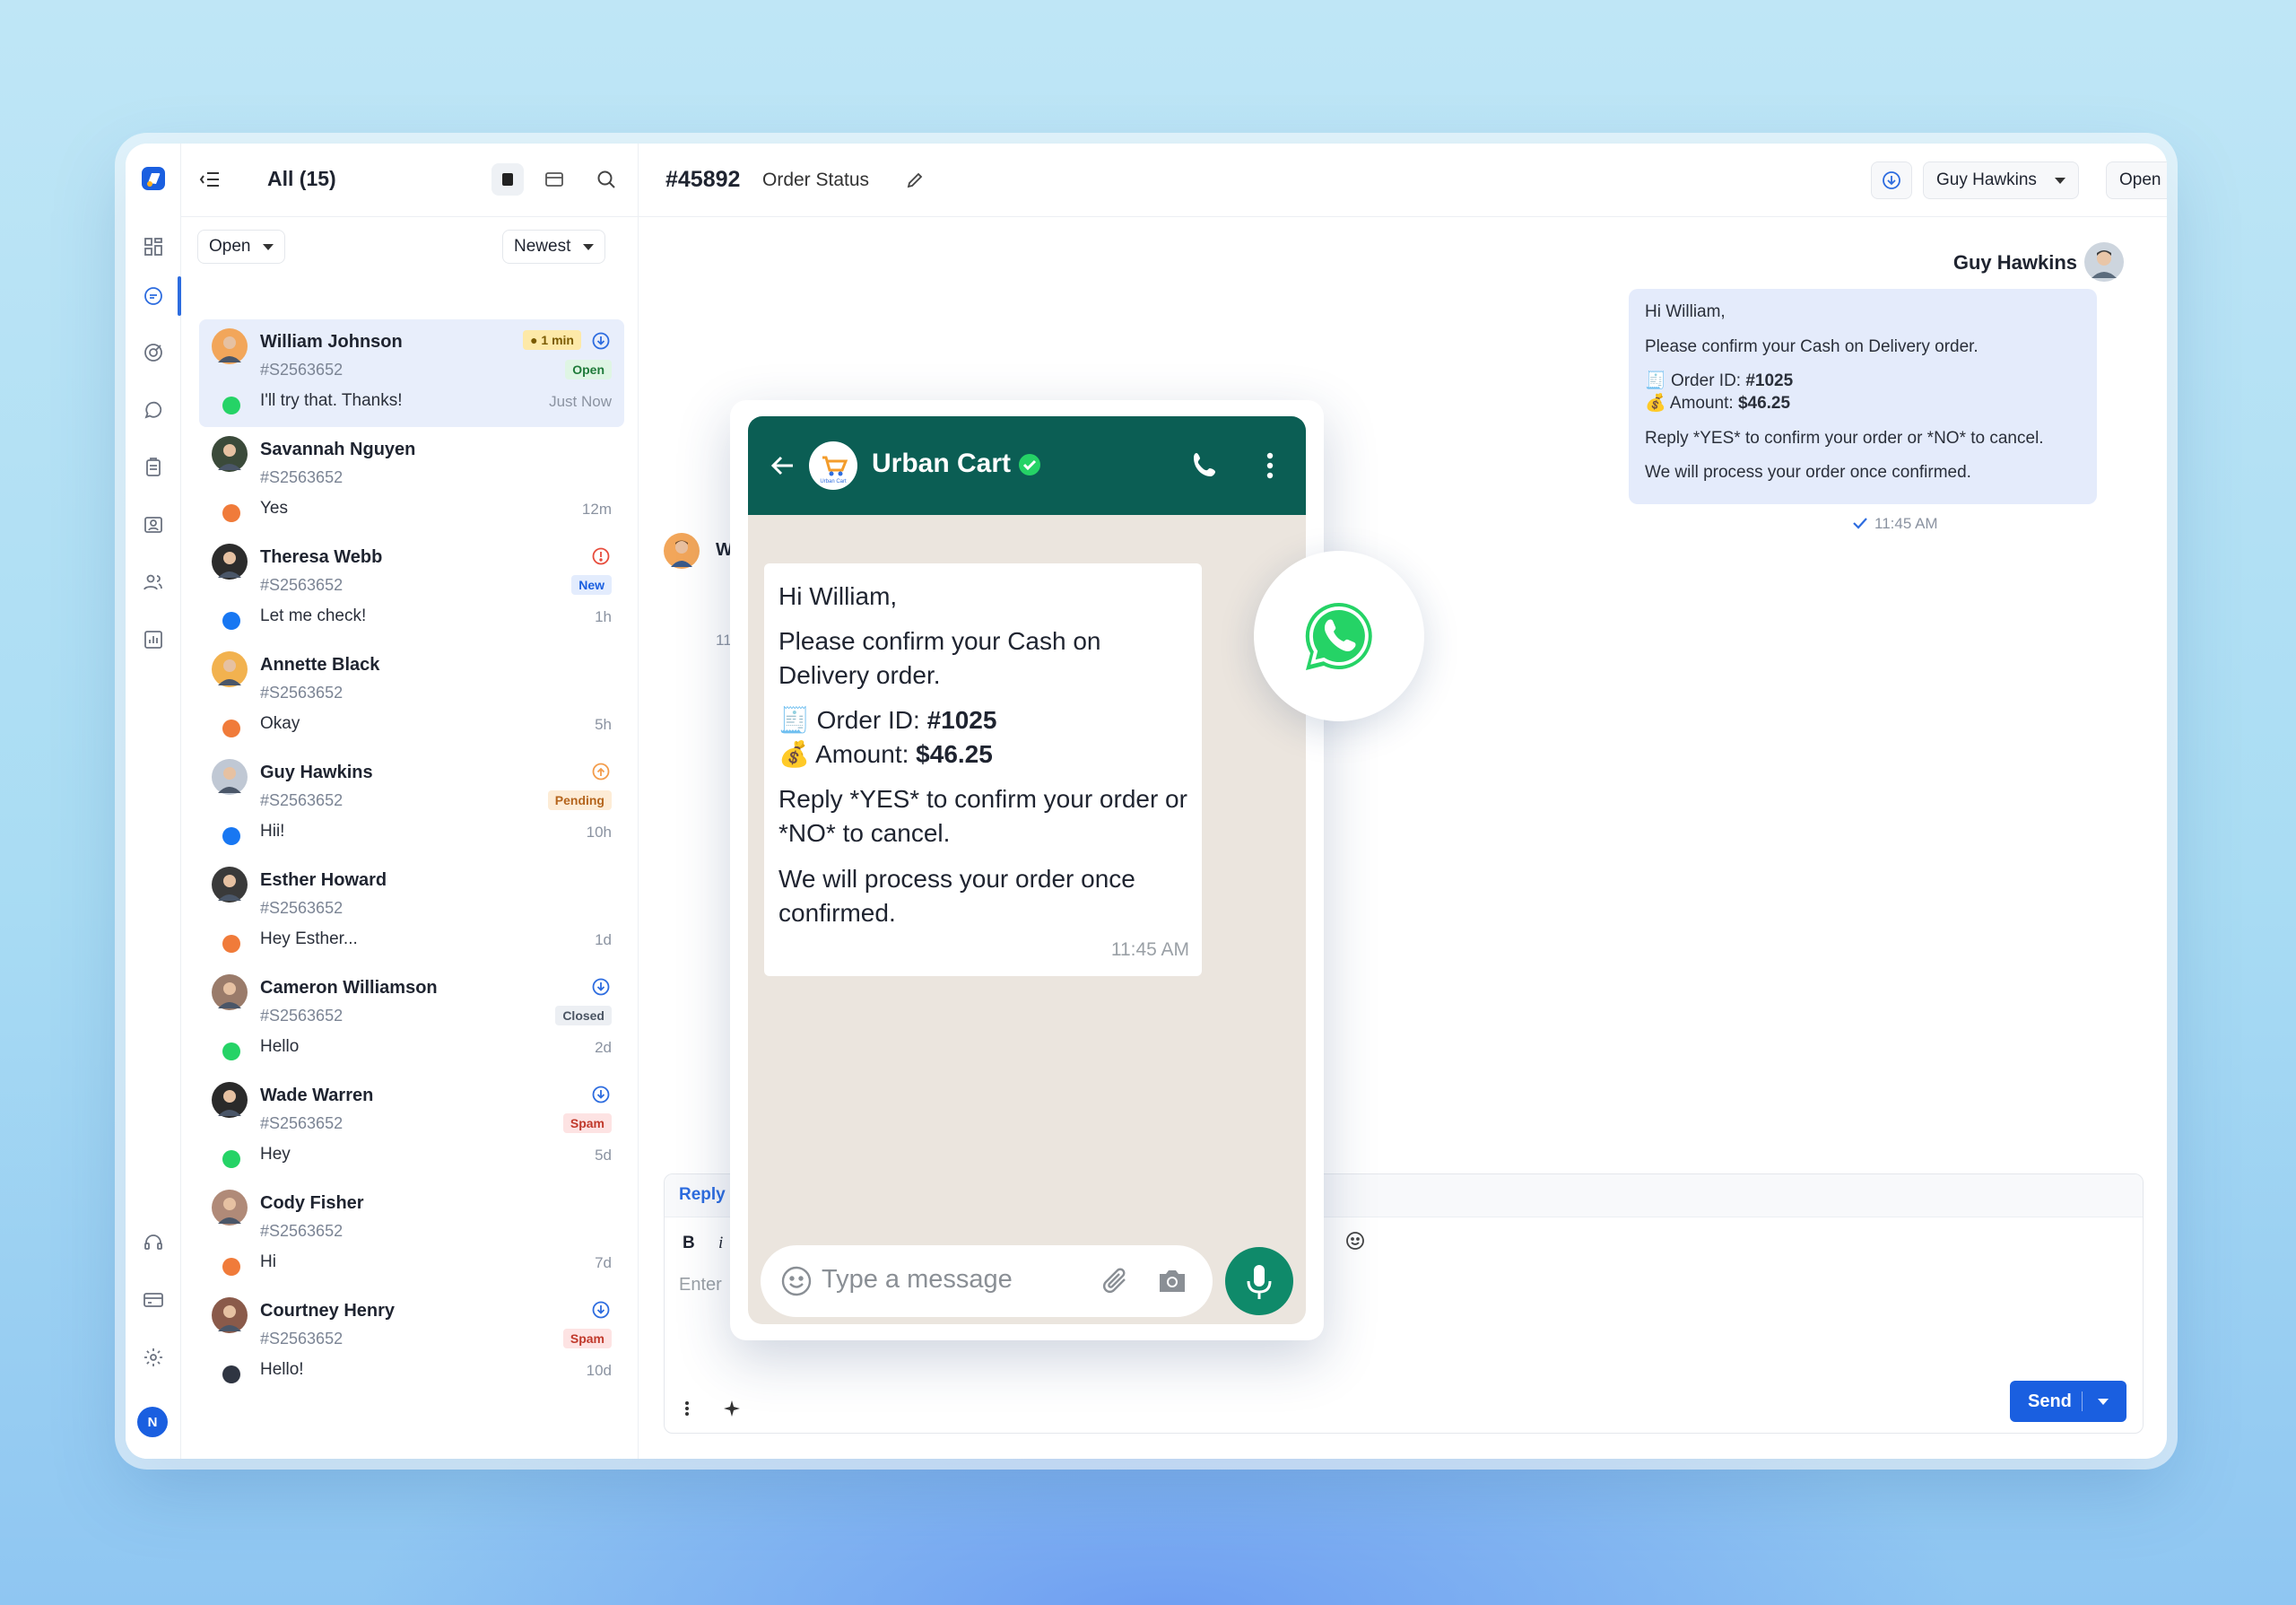 This screenshot has width=2296, height=1605. Describe the element at coordinates (153, 1242) in the screenshot. I see `headset-icon` at that location.